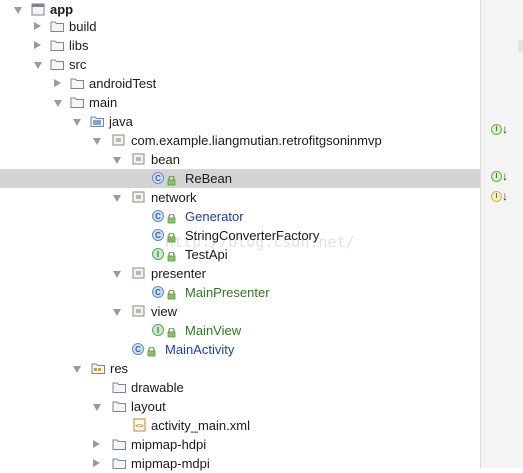 The image size is (523, 473). Describe the element at coordinates (123, 83) in the screenshot. I see `tree-node-label: androidTest` at that location.